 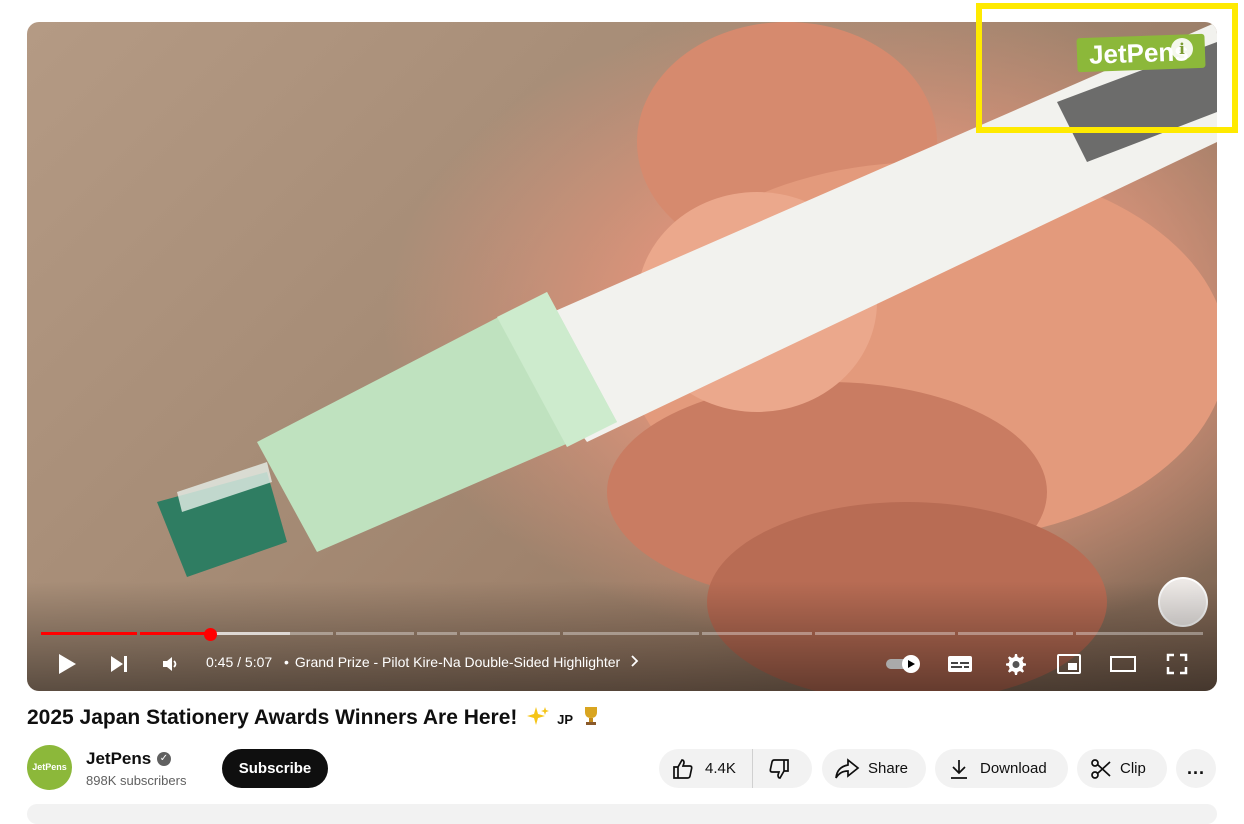 What do you see at coordinates (1107, 68) in the screenshot?
I see `highlight-annotation` at bounding box center [1107, 68].